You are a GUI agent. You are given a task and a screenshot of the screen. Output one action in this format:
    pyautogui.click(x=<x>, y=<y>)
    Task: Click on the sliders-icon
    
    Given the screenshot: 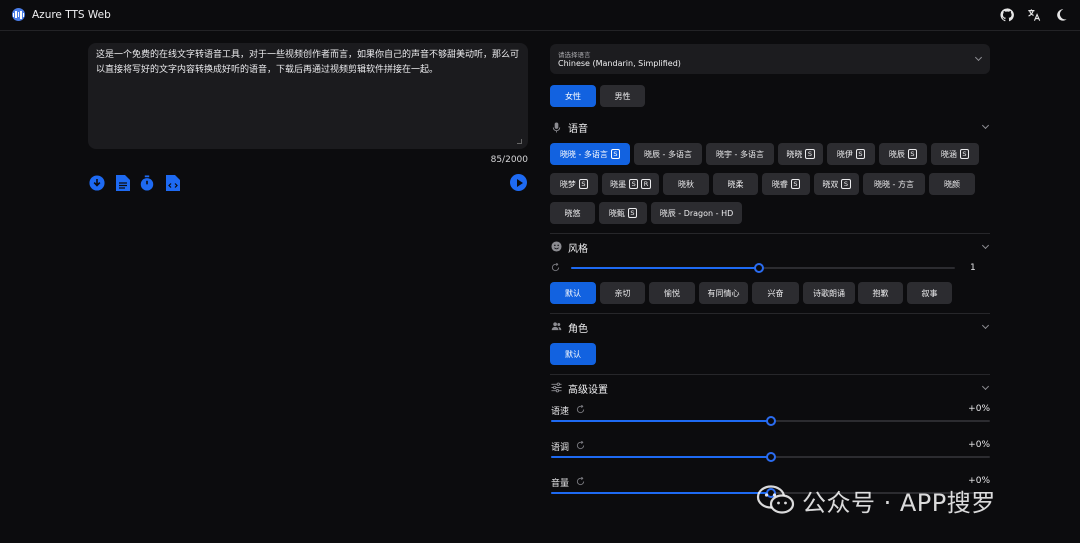 What is the action you would take?
    pyautogui.click(x=556, y=387)
    